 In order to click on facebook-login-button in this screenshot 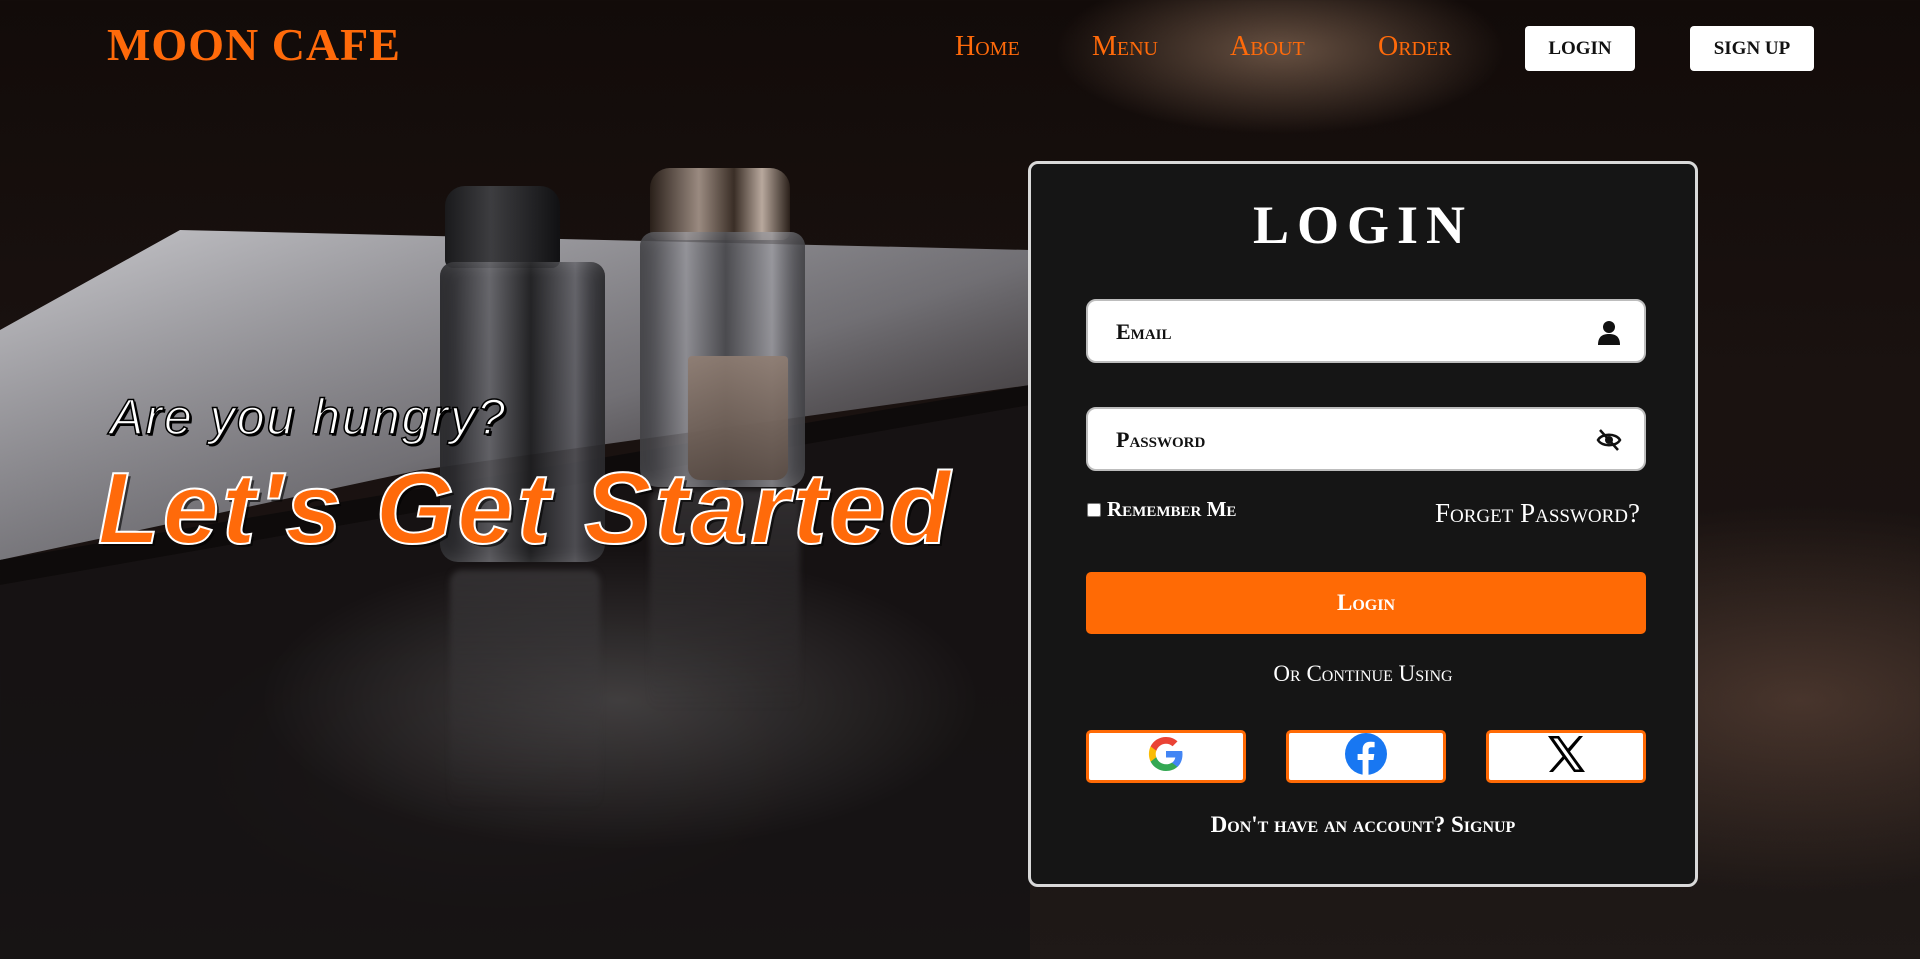, I will do `click(1366, 756)`.